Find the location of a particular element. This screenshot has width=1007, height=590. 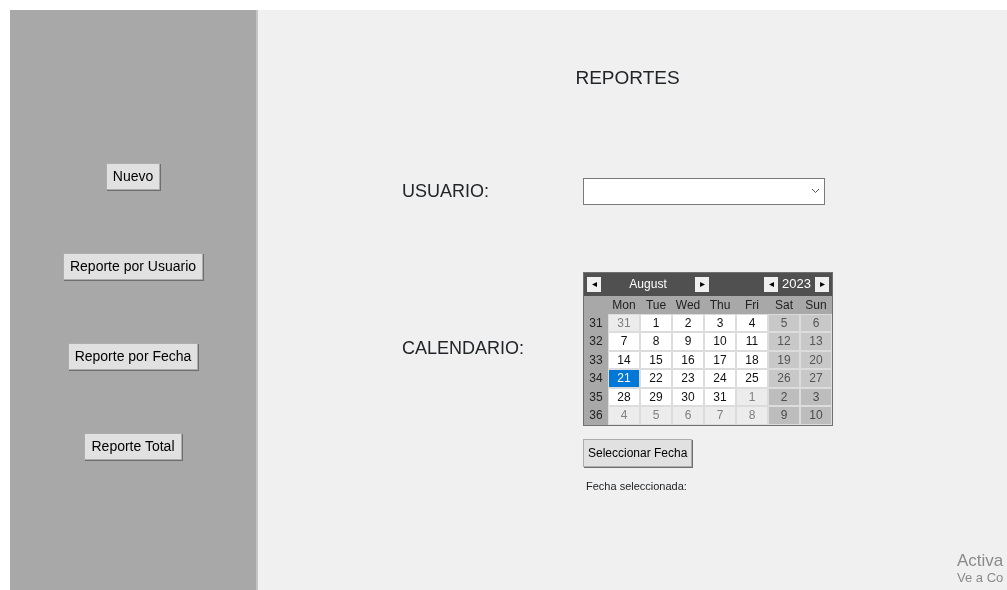

day-cell: 8 is located at coordinates (656, 341).